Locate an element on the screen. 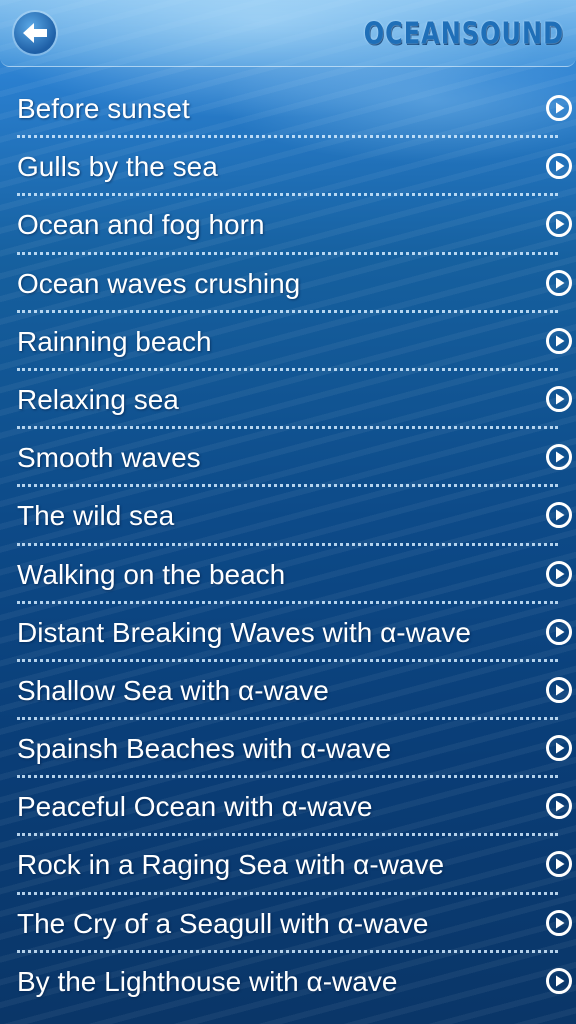 This screenshot has width=576, height=1024. list-item: Ocean waves crushing is located at coordinates (288, 284).